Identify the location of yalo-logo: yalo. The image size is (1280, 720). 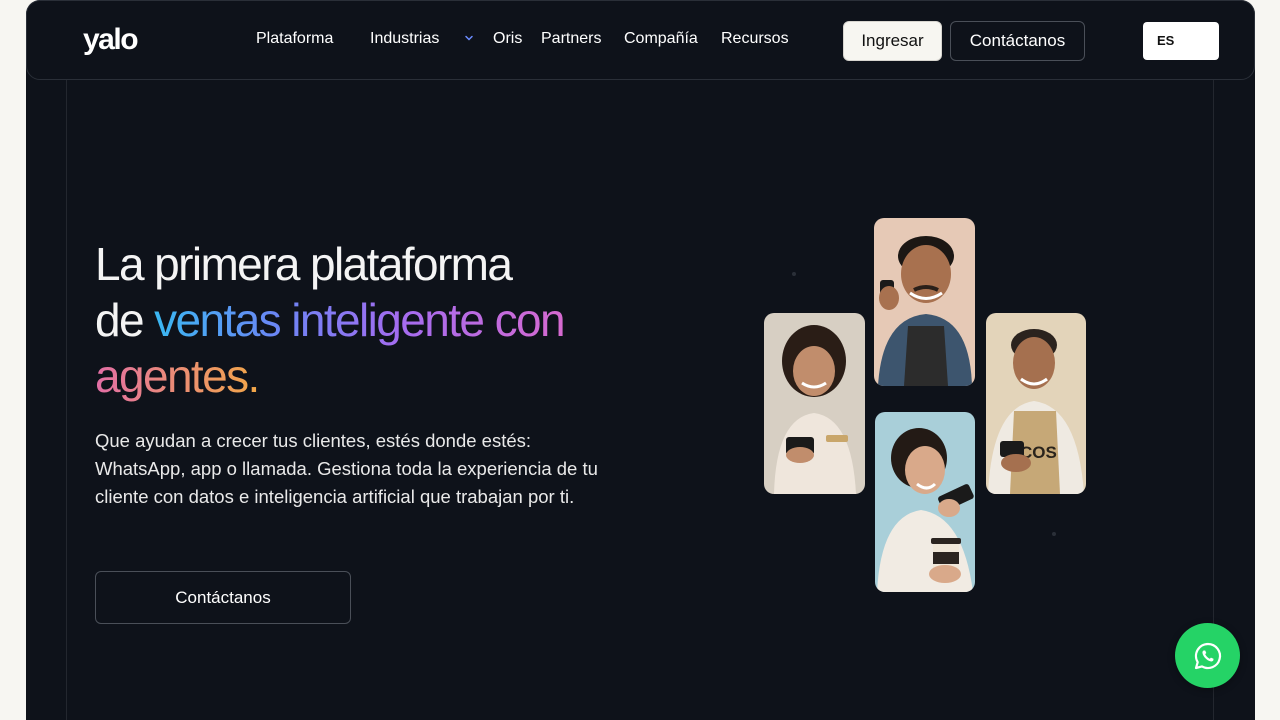
(117, 41).